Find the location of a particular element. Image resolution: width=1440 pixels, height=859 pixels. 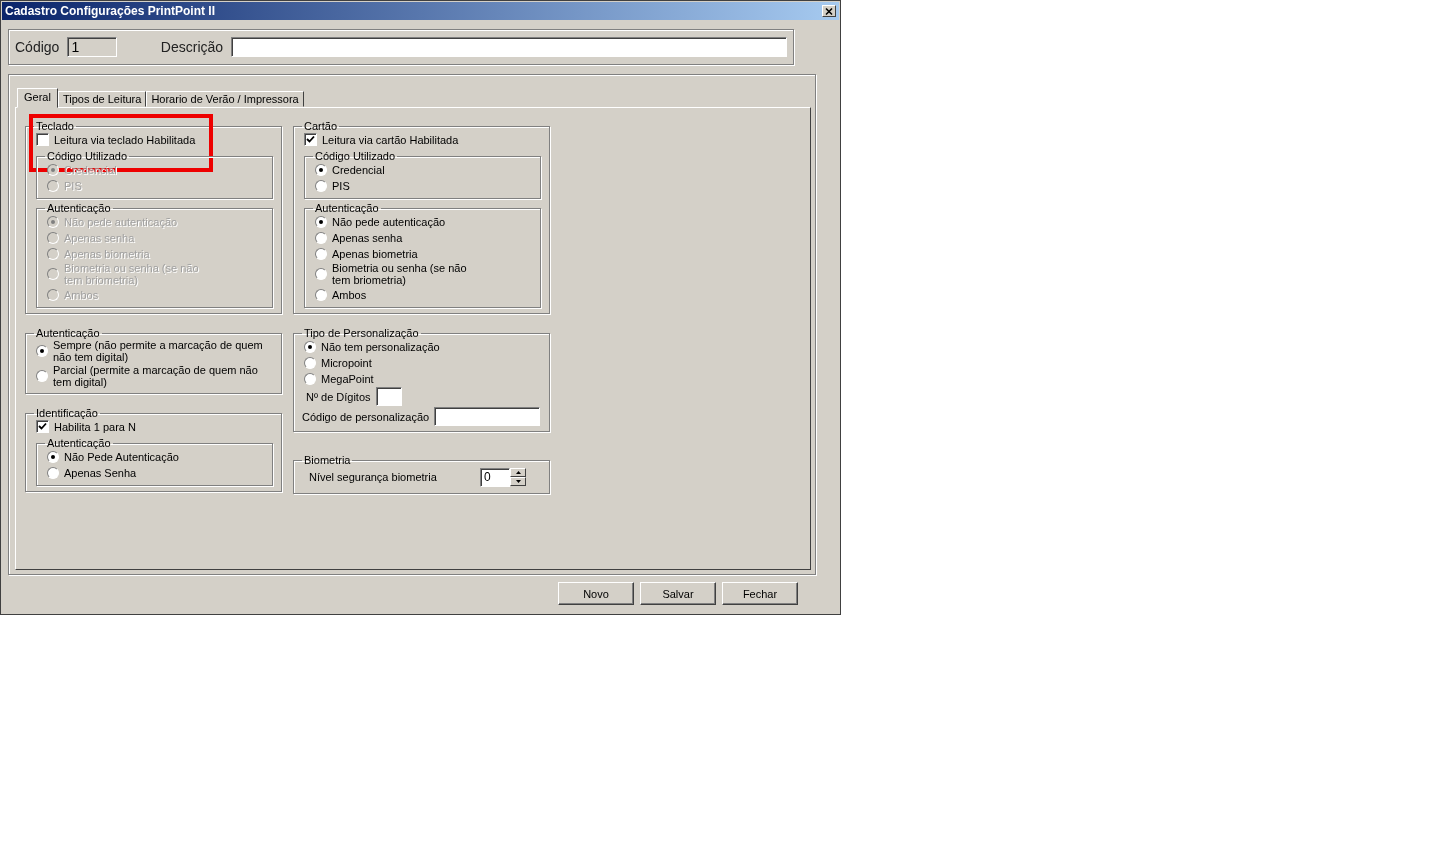

radio-label: Credencial is located at coordinates (358, 169).